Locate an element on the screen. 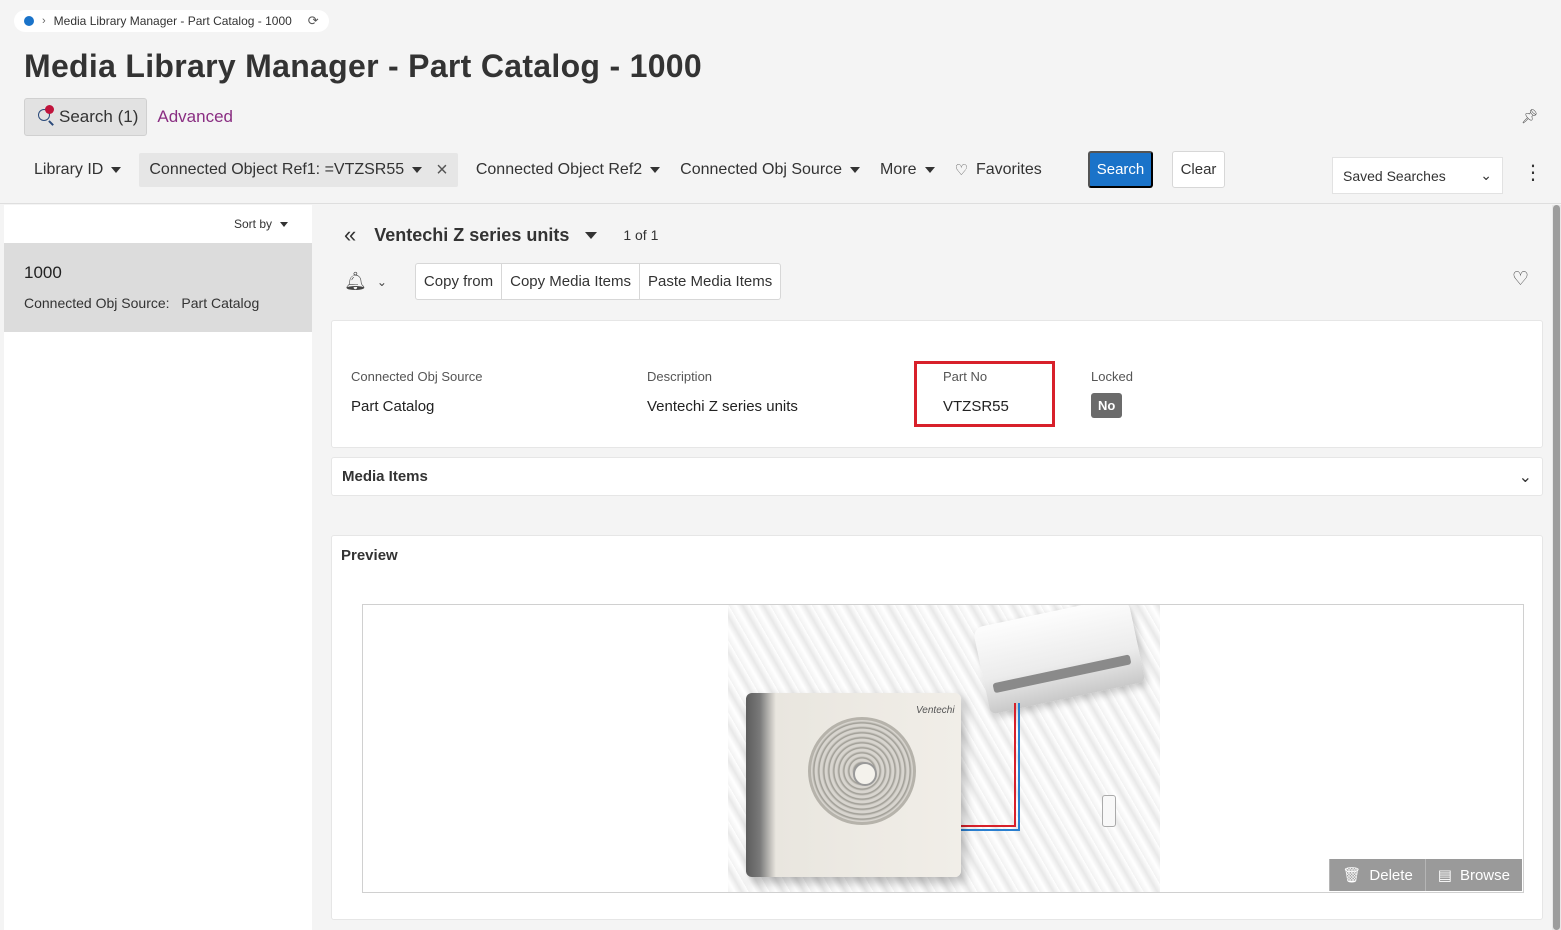 The image size is (1561, 930). tab-search-label: Search (1) is located at coordinates (99, 116).